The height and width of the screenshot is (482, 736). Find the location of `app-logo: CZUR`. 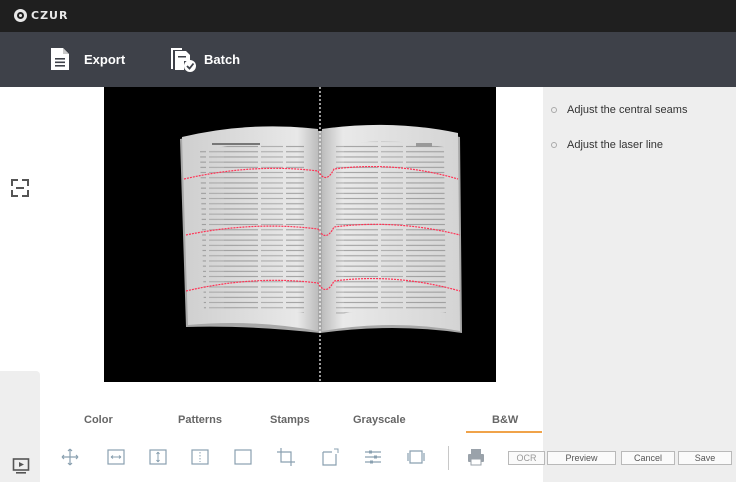

app-logo: CZUR is located at coordinates (41, 15).